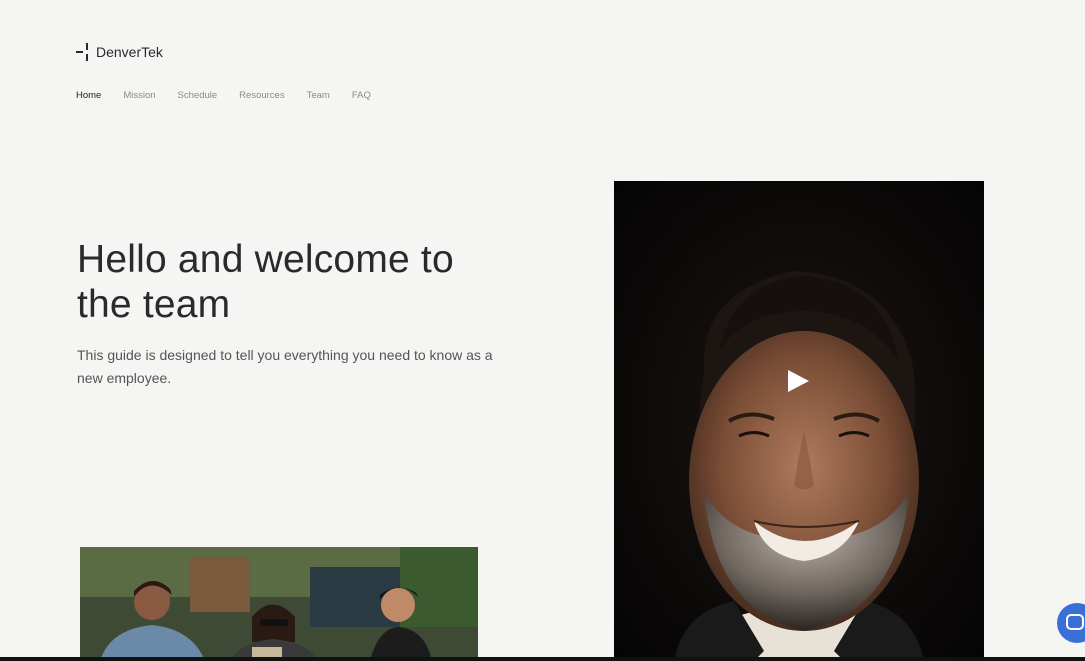  I want to click on nav-item-mission: Mission, so click(139, 95).